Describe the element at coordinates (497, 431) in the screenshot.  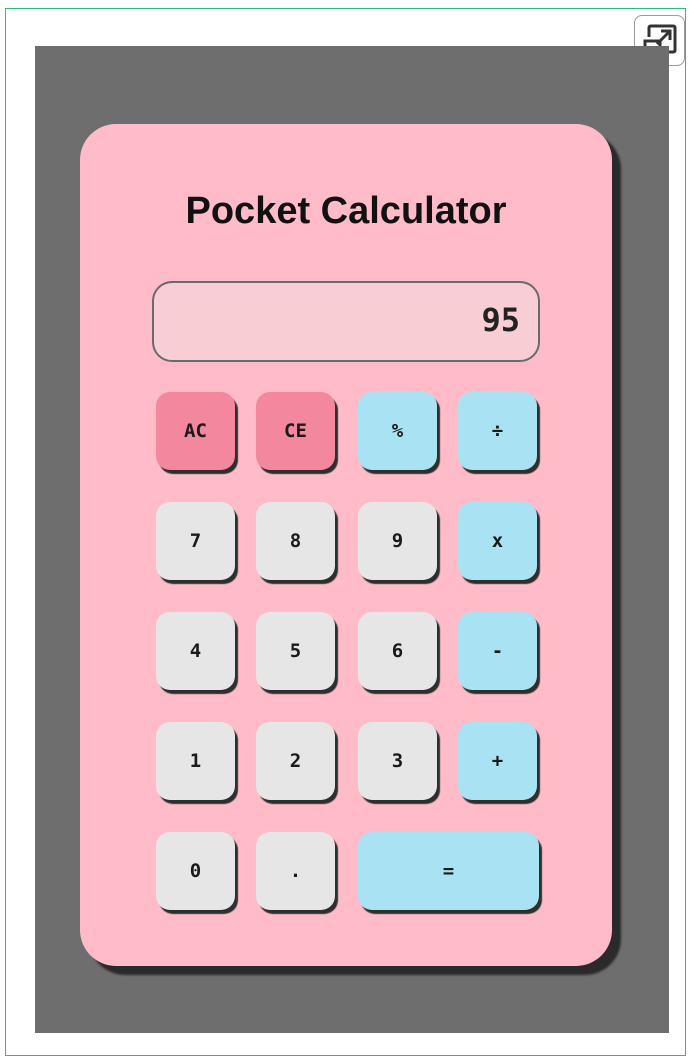
I see `divide-button: ÷` at that location.